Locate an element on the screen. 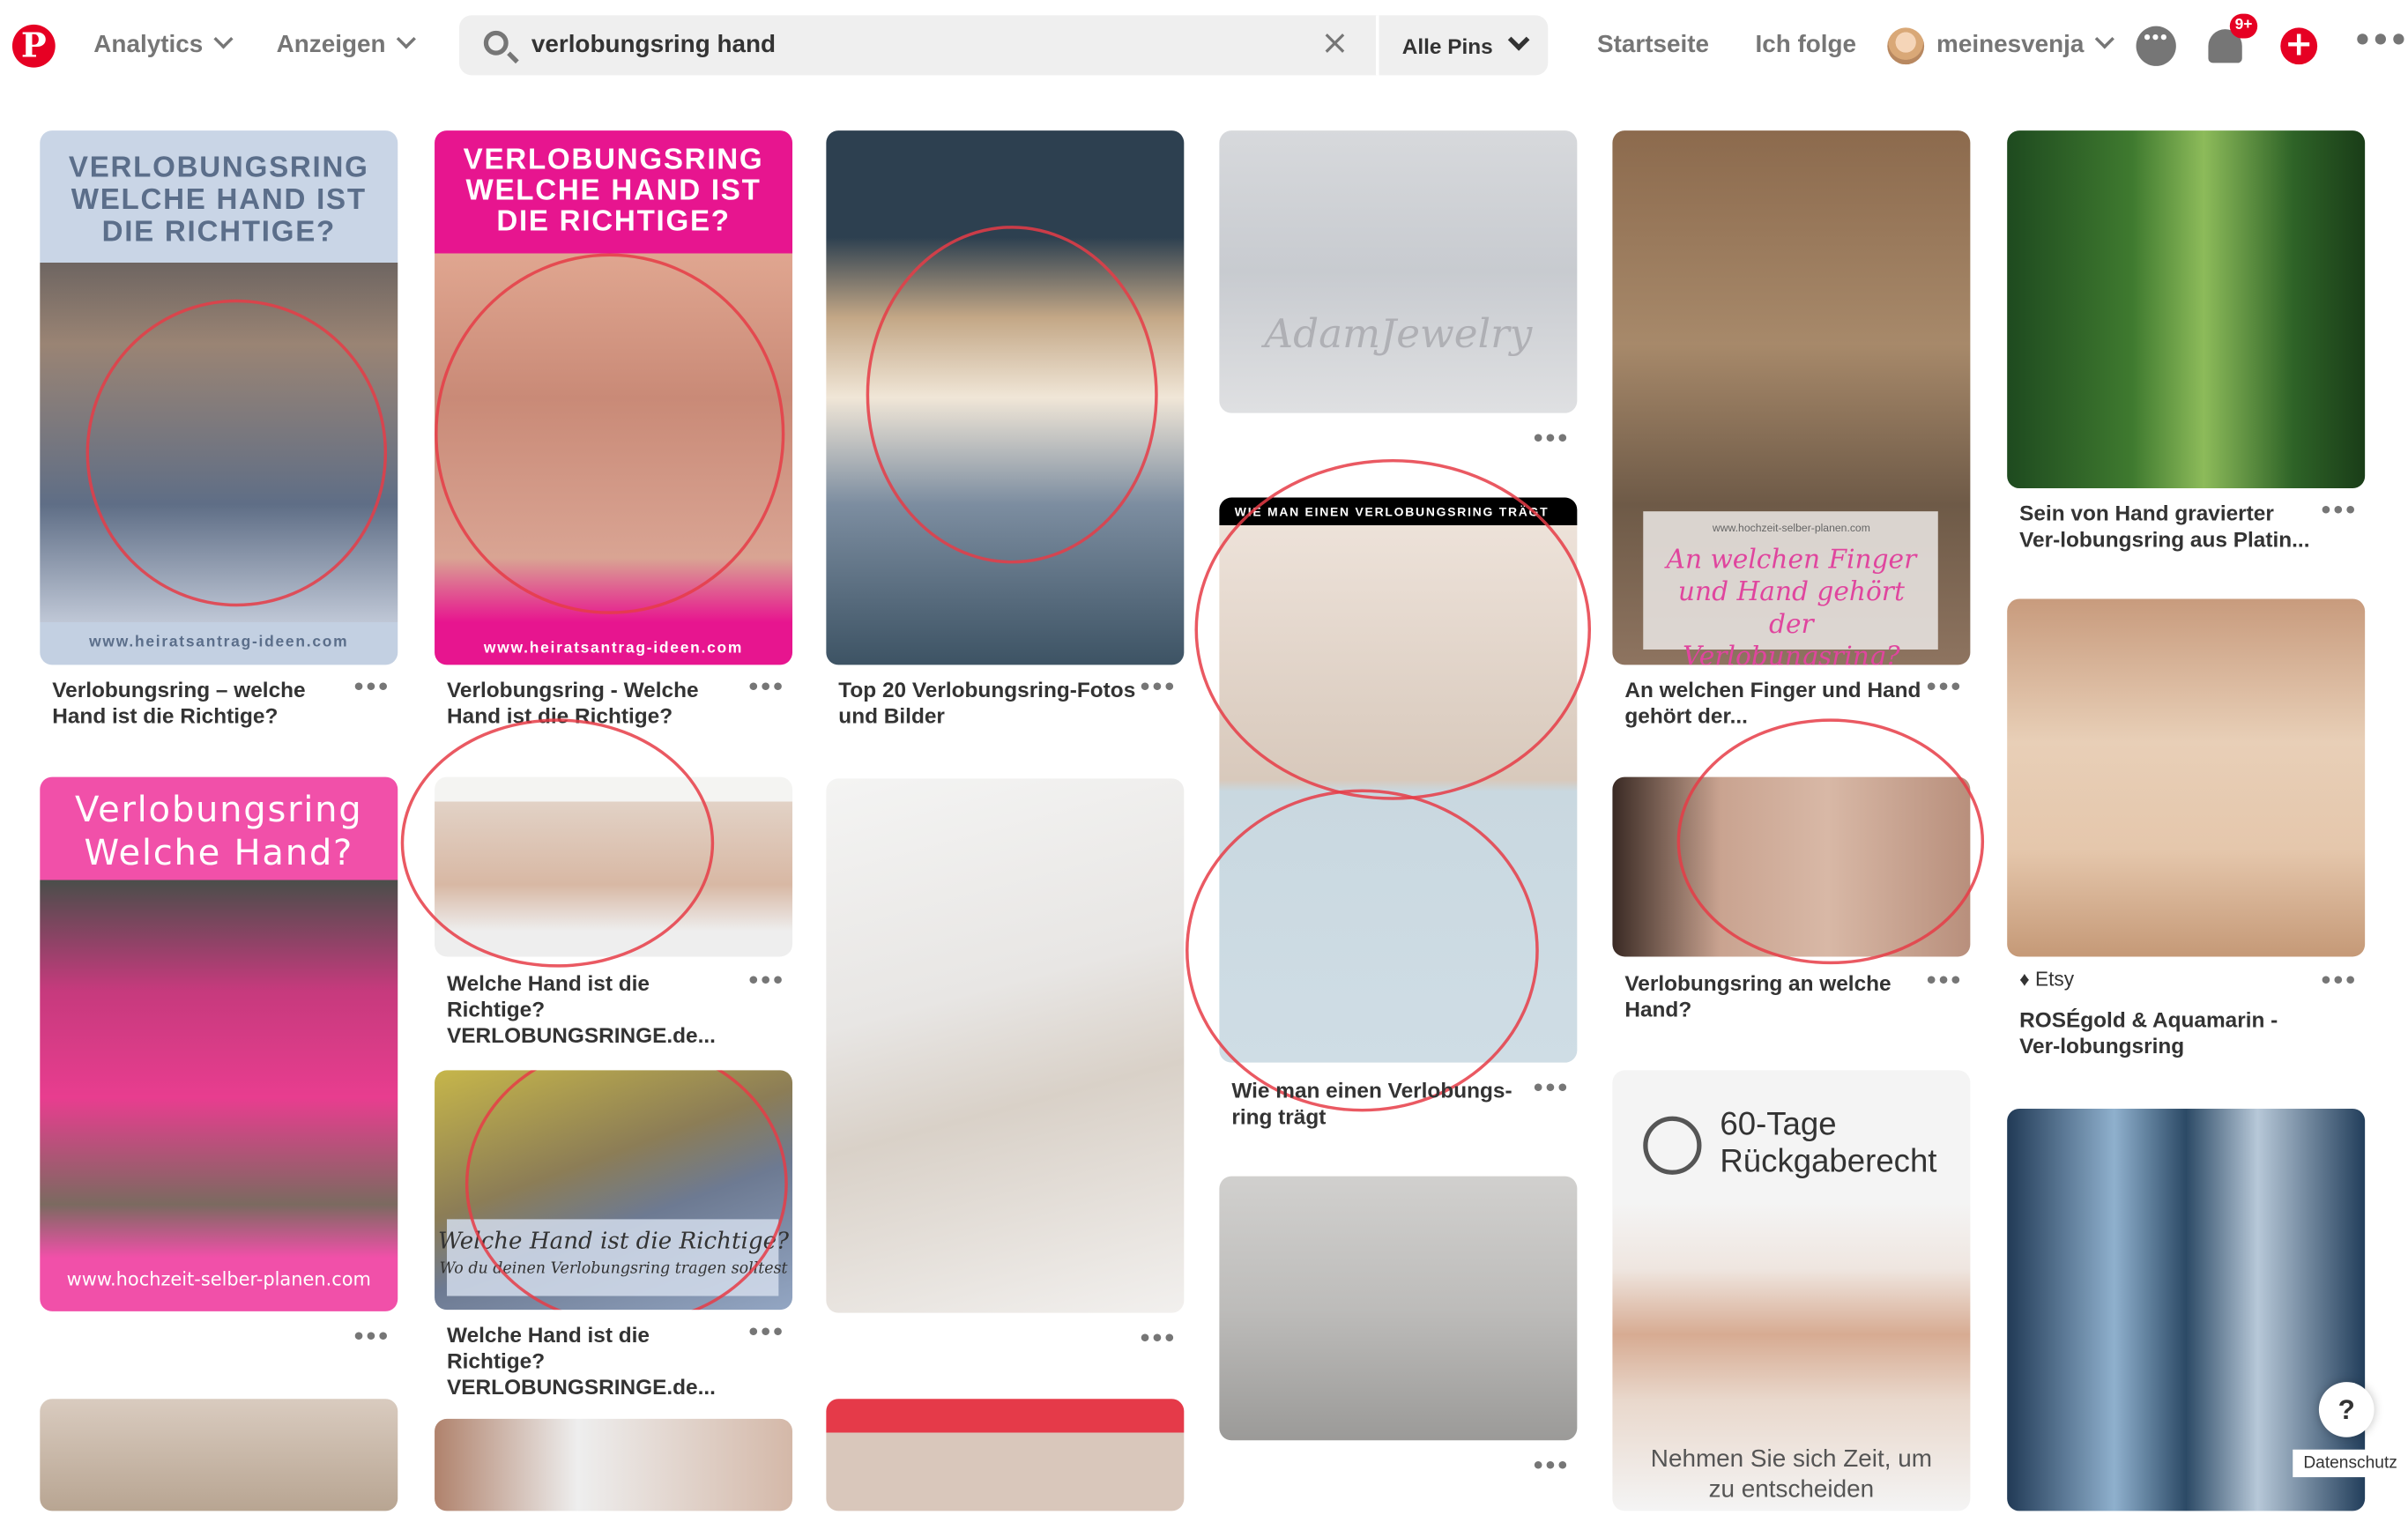  username: meinesvenja is located at coordinates (2010, 45).